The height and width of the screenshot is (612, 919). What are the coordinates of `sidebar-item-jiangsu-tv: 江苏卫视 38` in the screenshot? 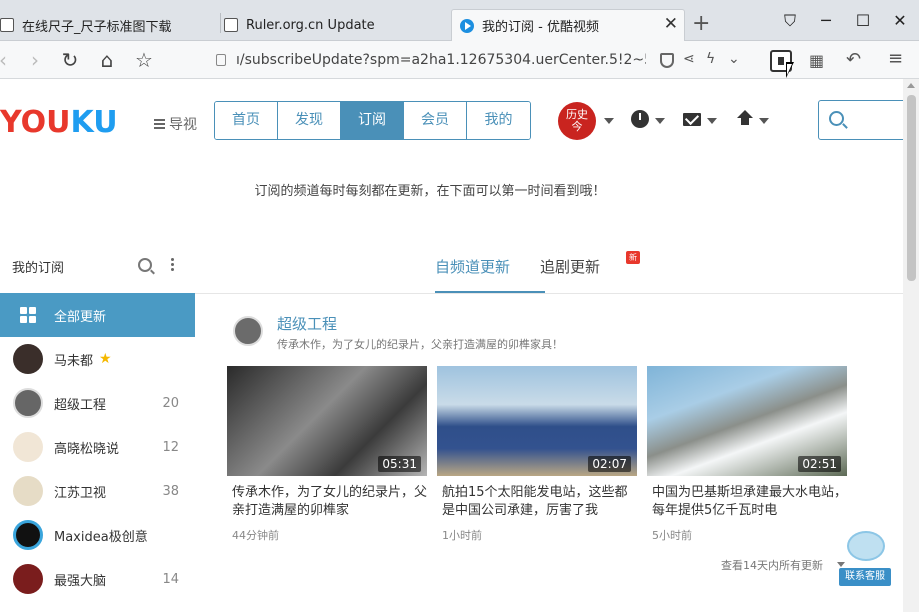 It's located at (97, 491).